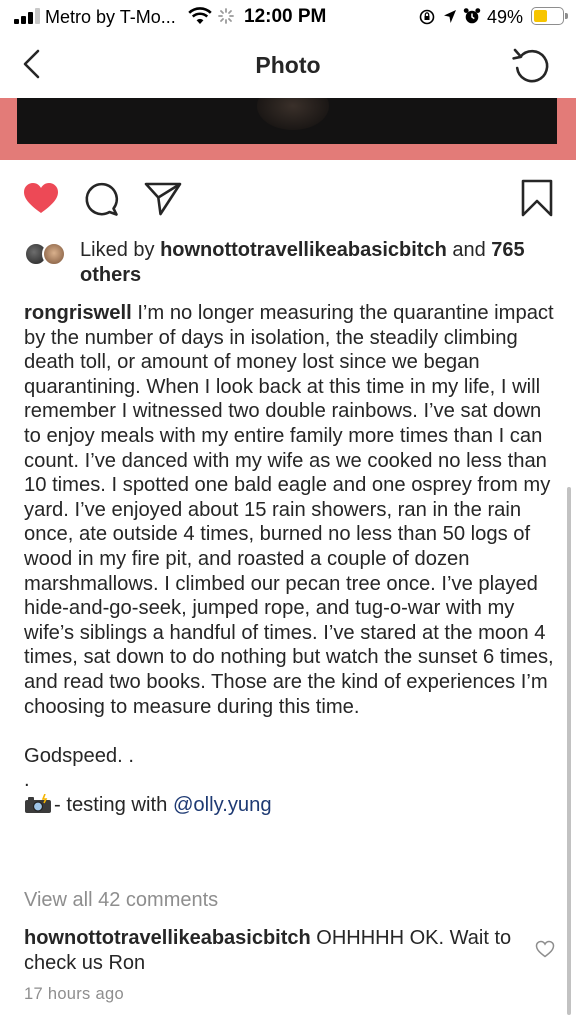  Describe the element at coordinates (78, 313) in the screenshot. I see `caption-username: rongriswell` at that location.